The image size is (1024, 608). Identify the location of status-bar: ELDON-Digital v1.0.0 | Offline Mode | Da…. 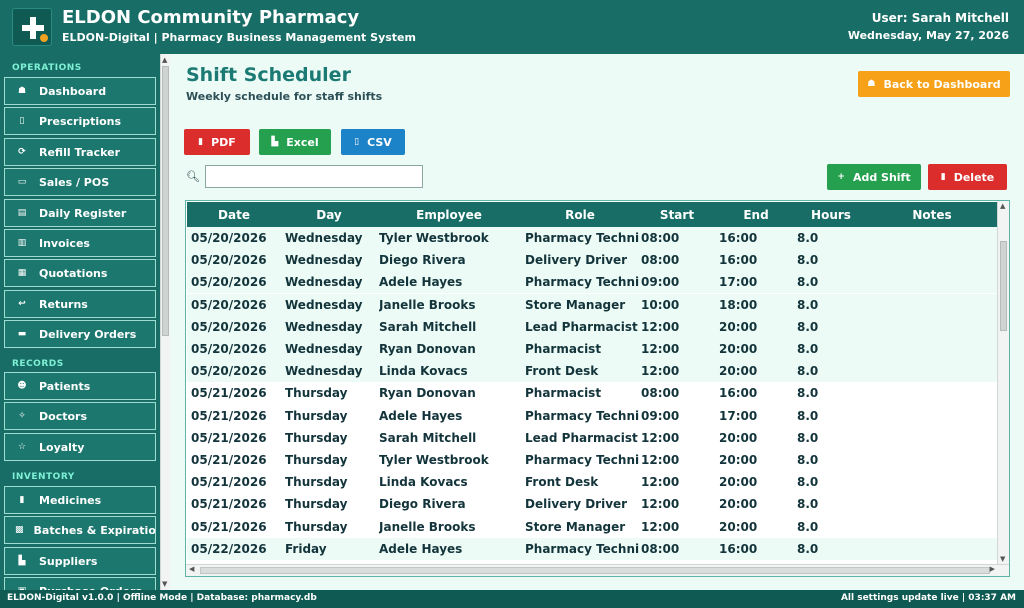
(512, 599).